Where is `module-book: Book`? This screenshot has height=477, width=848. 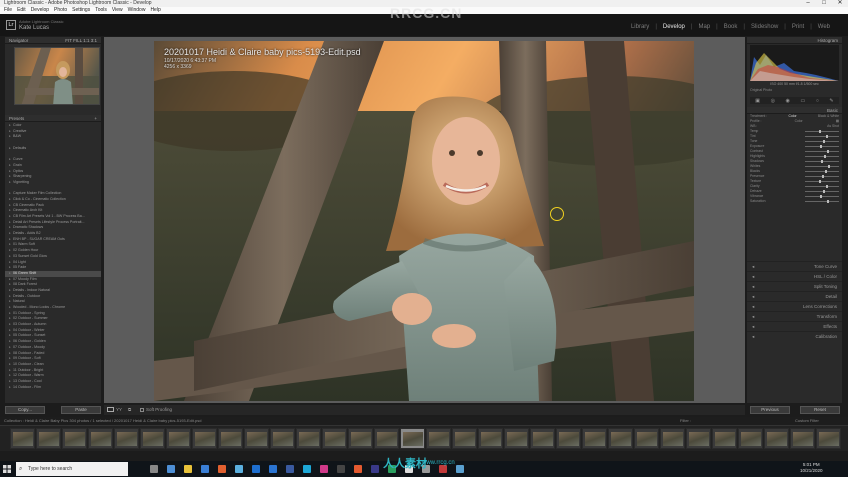
module-book: Book is located at coordinates (731, 27).